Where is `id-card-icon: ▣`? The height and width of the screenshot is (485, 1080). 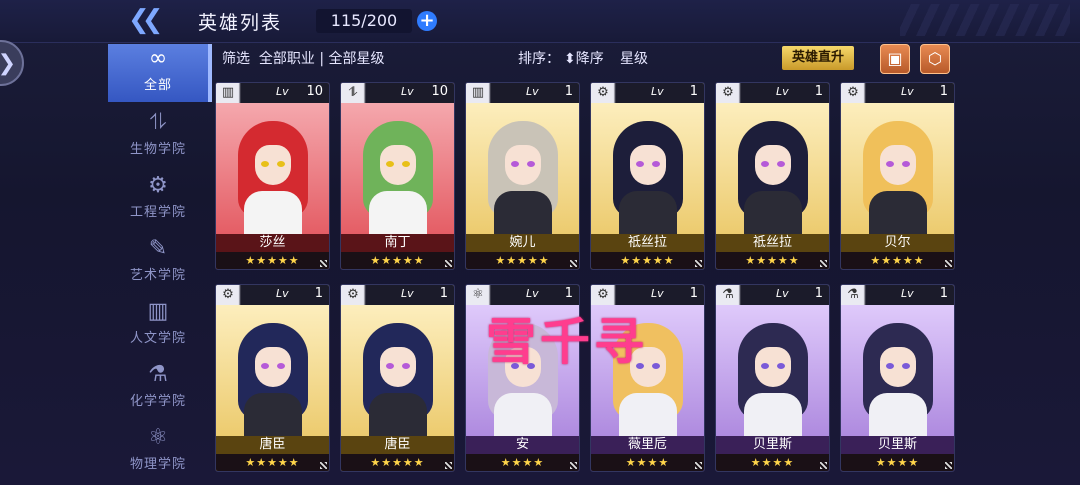 id-card-icon: ▣ is located at coordinates (895, 58).